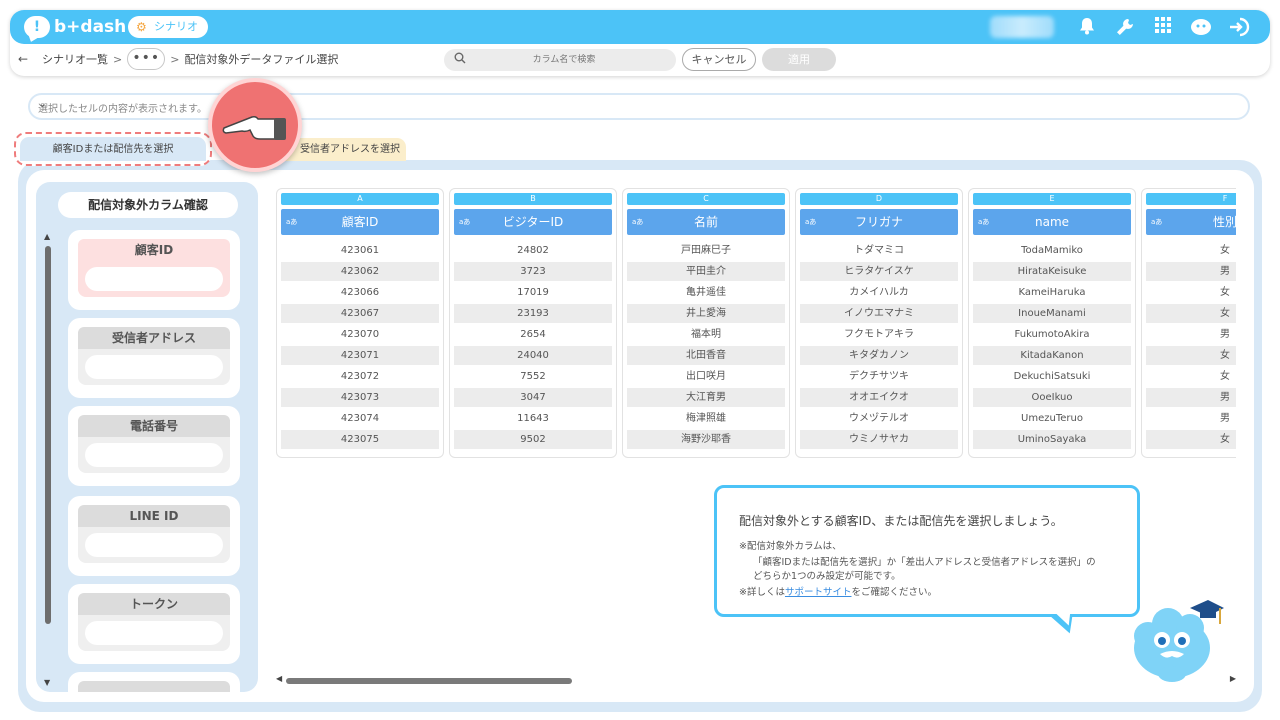 This screenshot has width=1280, height=720. Describe the element at coordinates (146, 59) in the screenshot. I see `breadcrumb-more-button: •••` at that location.